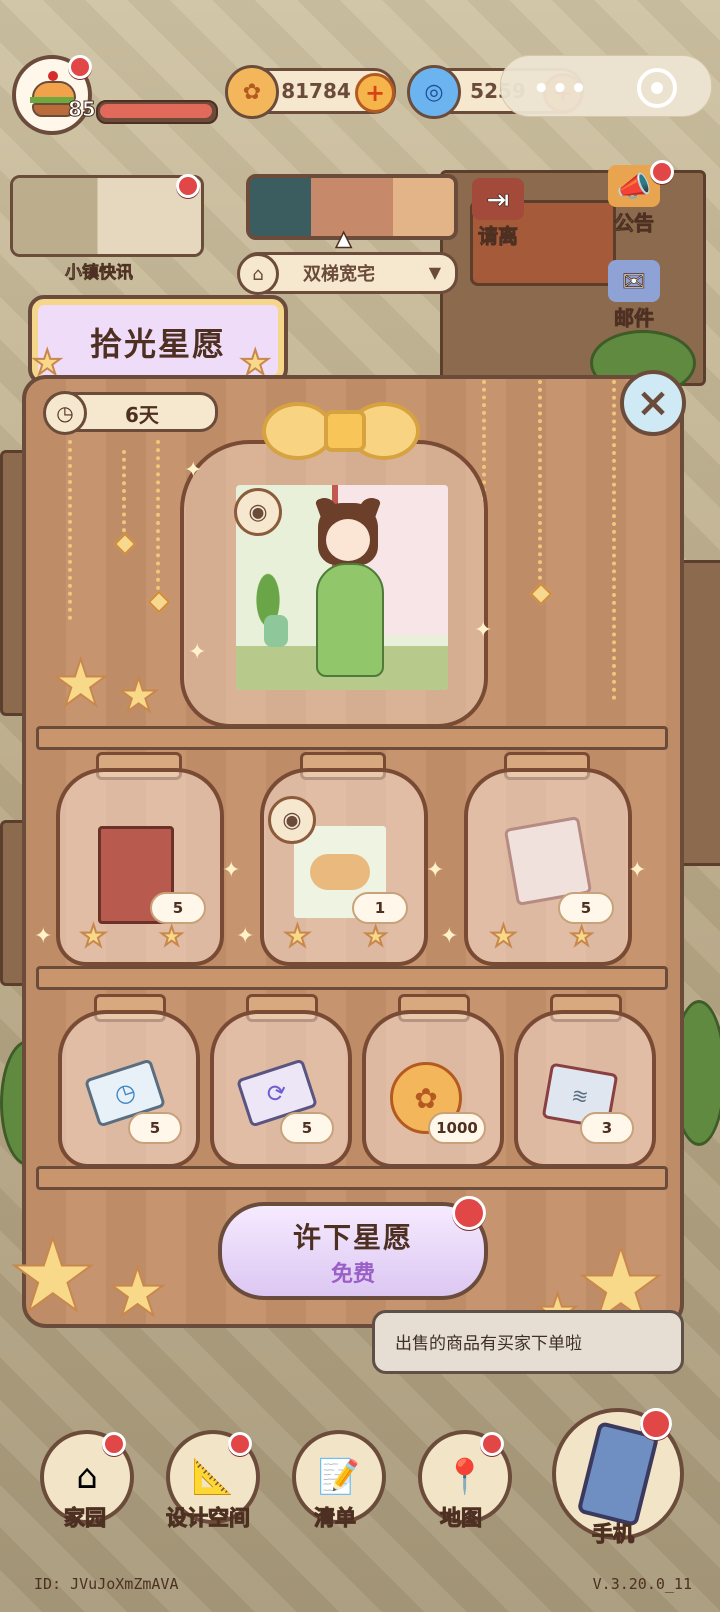  I want to click on home-icon: ⌂, so click(87, 1477).